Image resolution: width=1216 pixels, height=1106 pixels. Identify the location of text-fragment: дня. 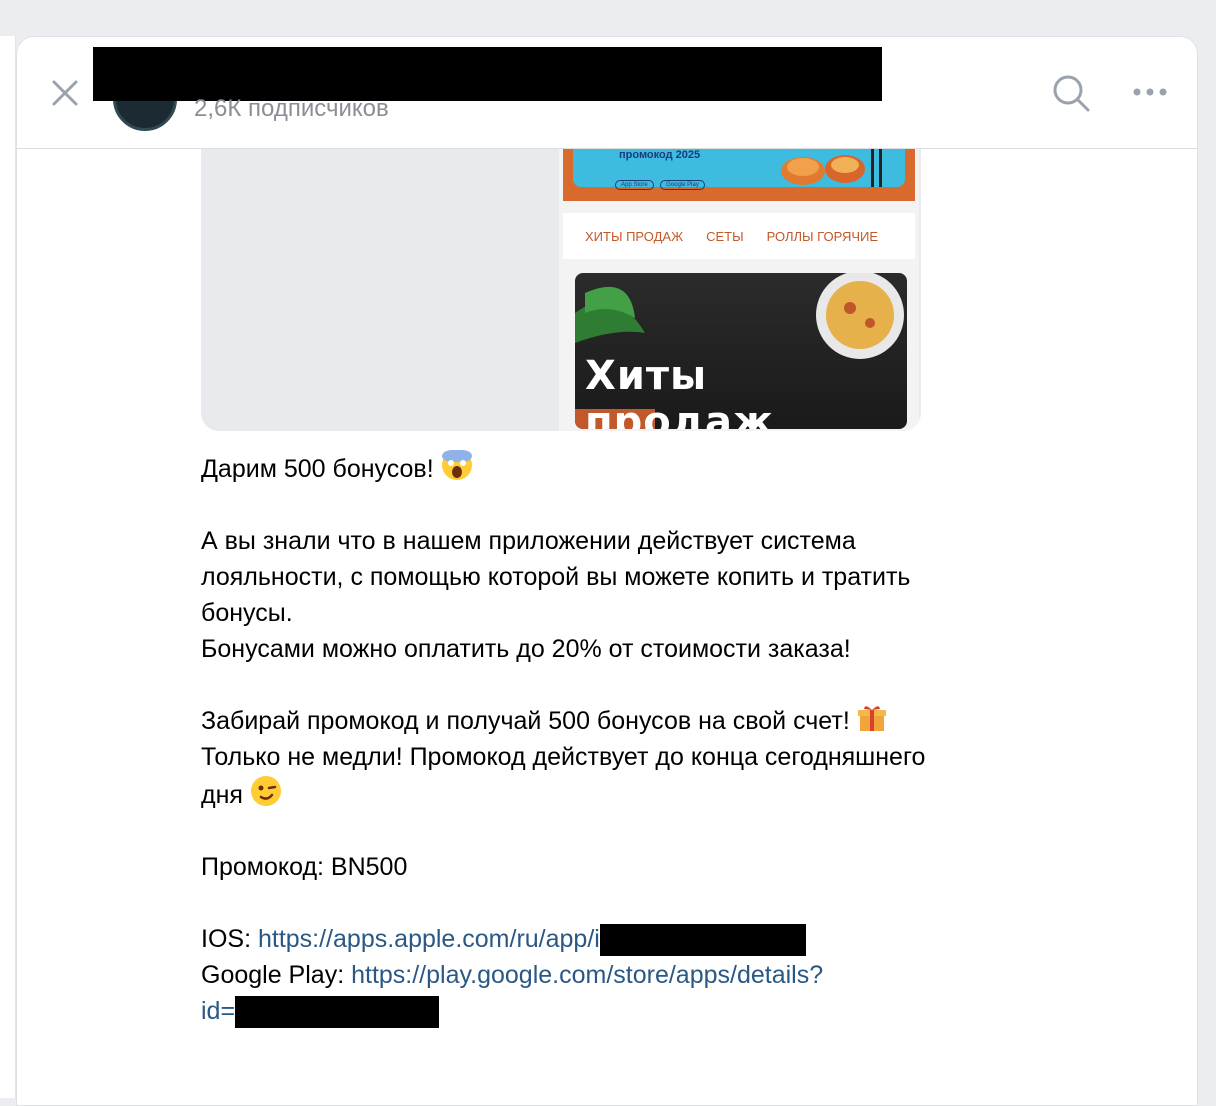
(222, 795).